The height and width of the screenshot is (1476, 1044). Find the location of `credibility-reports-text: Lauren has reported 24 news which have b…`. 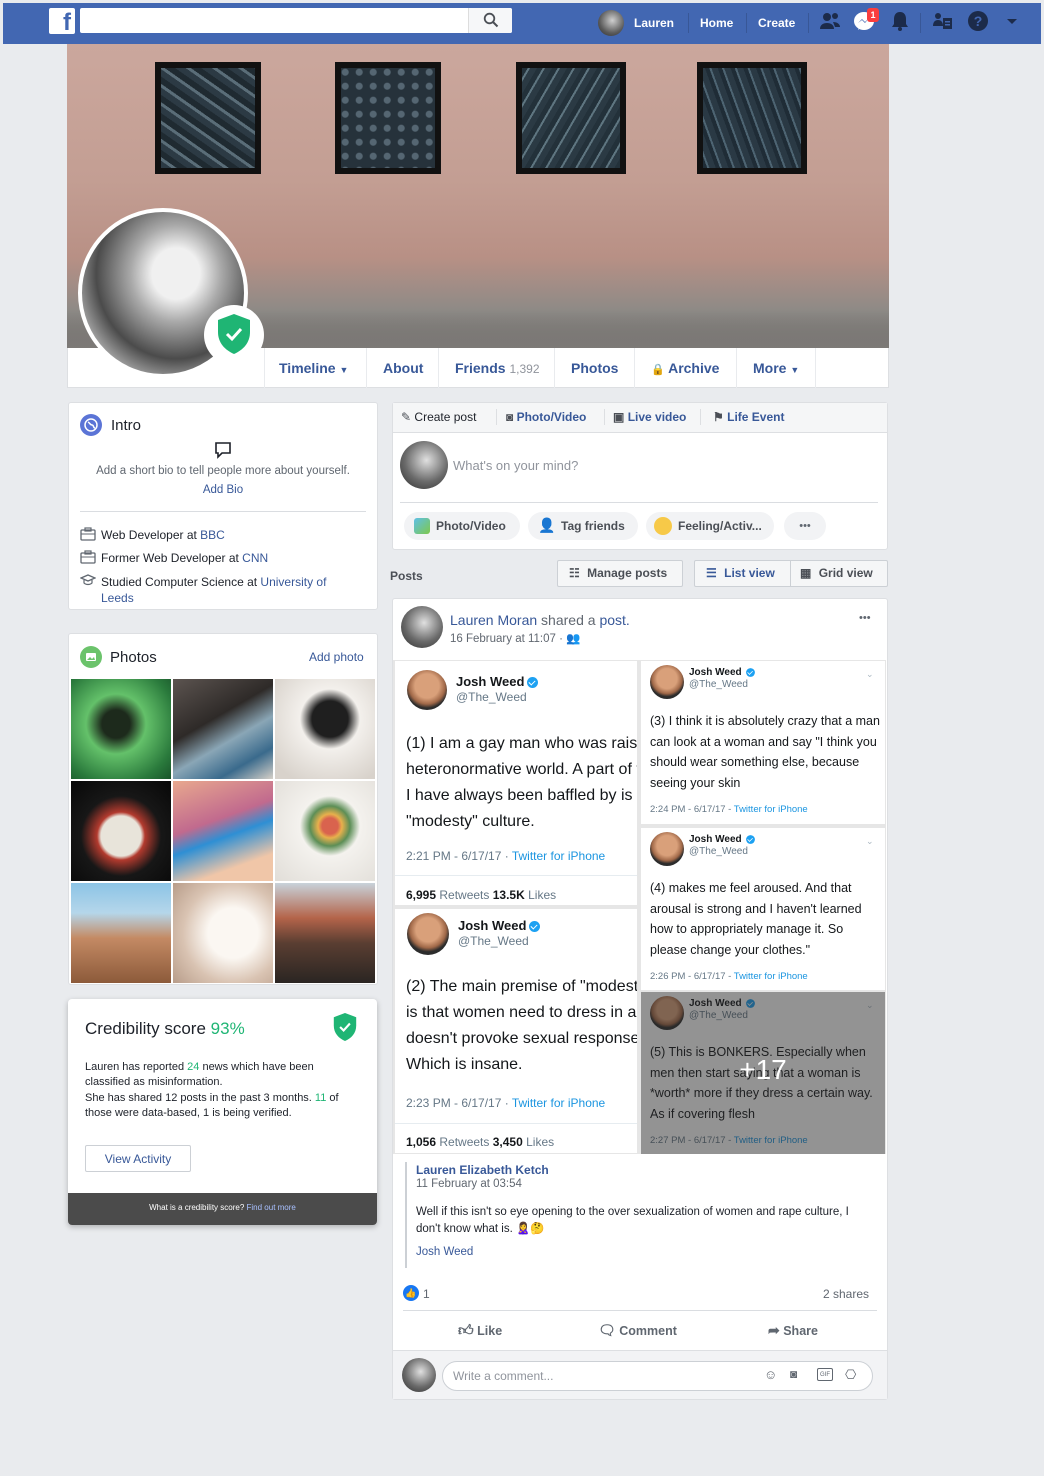

credibility-reports-text: Lauren has reported 24 news which have b… is located at coordinates (199, 1074).